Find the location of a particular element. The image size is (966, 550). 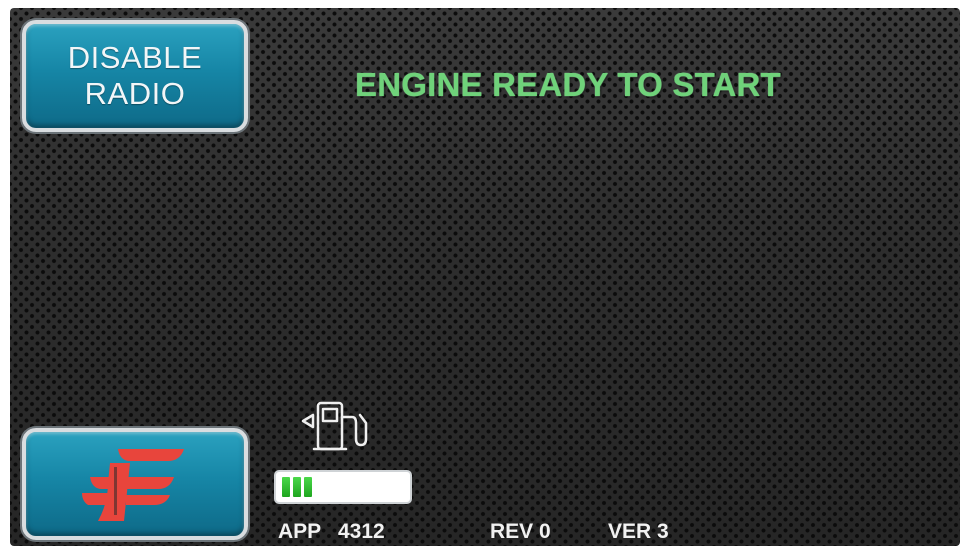

brand-logo-button is located at coordinates (135, 484).